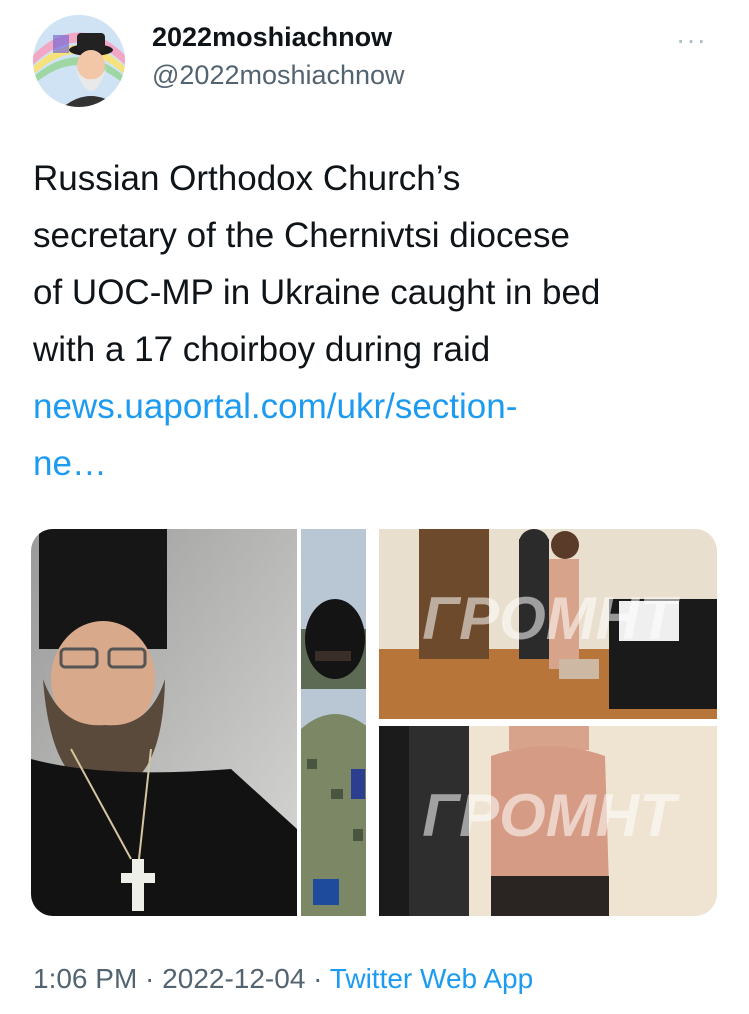  What do you see at coordinates (233, 978) in the screenshot?
I see `tweet-date: 2022-12-04` at bounding box center [233, 978].